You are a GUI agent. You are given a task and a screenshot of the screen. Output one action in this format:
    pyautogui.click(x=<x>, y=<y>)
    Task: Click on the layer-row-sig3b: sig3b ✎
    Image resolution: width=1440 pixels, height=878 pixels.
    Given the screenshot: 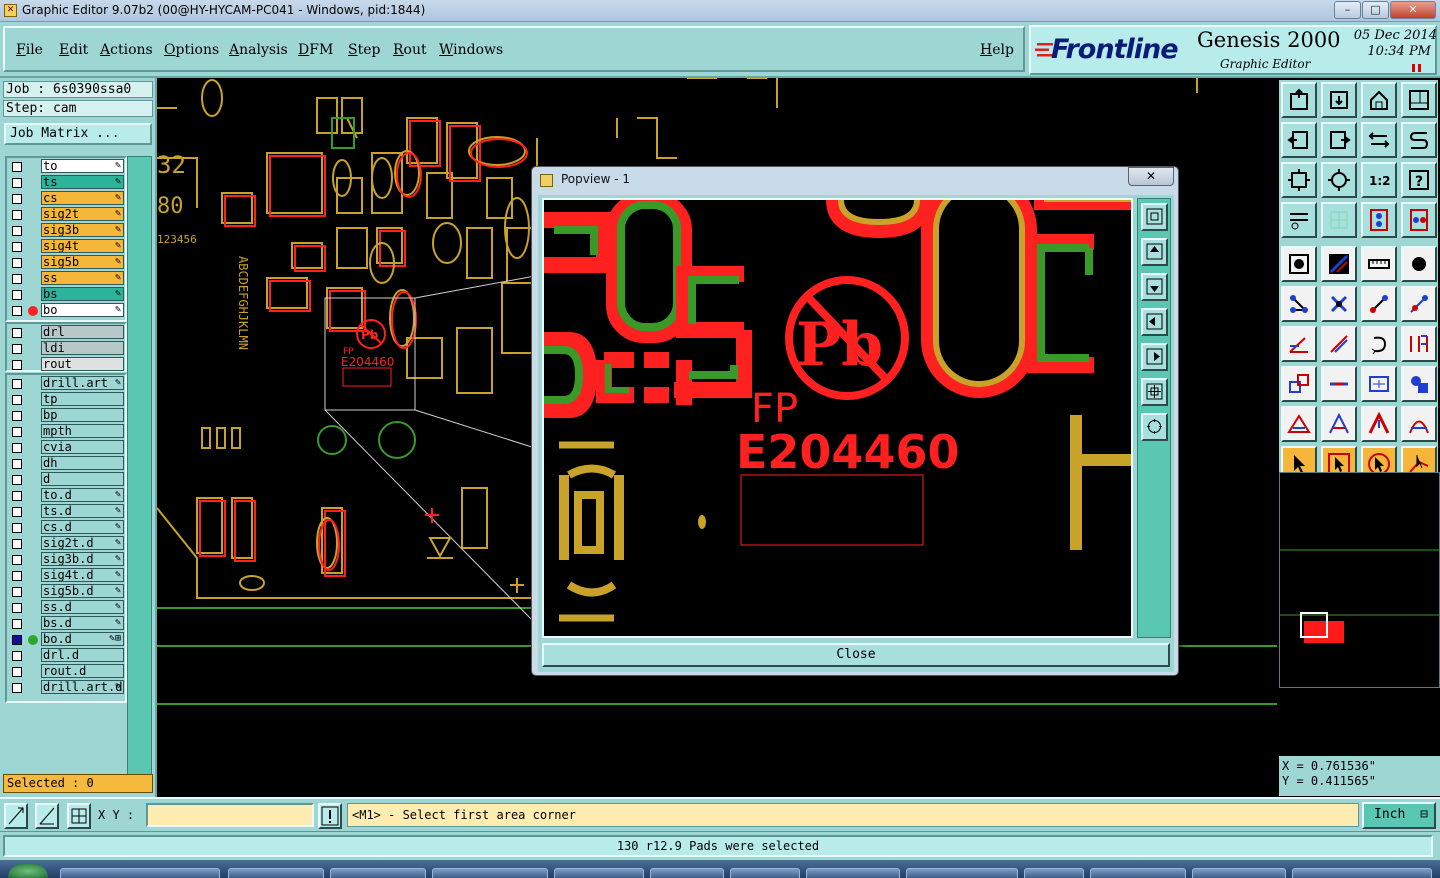 What is the action you would take?
    pyautogui.click(x=66, y=230)
    